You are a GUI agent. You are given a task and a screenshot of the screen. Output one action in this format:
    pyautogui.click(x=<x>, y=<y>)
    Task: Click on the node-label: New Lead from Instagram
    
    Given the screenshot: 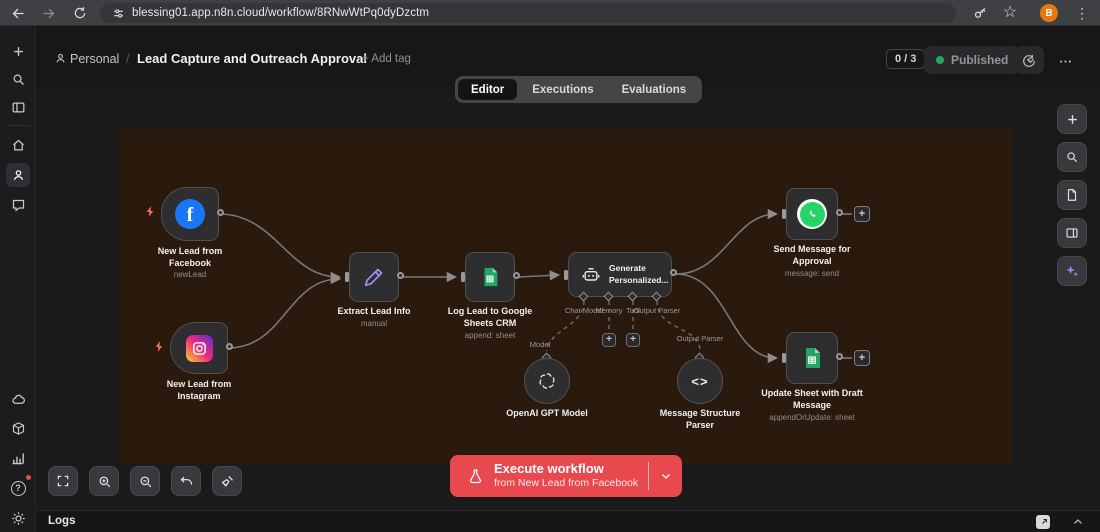 What is the action you would take?
    pyautogui.click(x=199, y=390)
    